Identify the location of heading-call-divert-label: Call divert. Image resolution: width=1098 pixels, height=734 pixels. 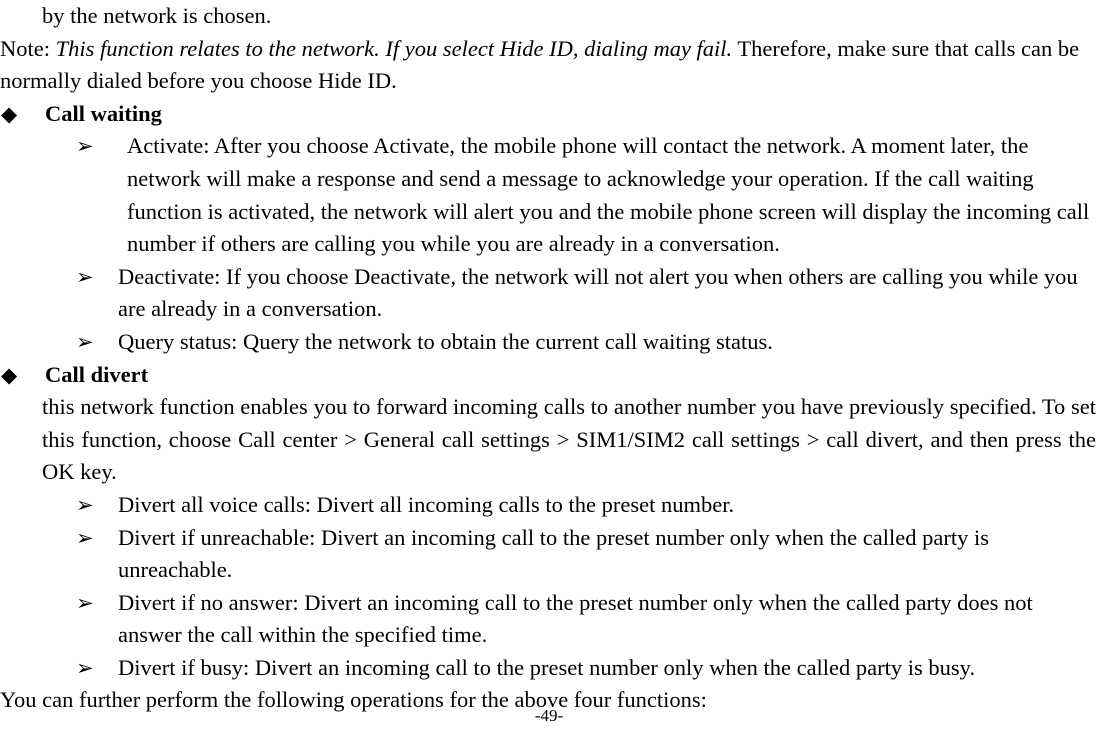
(97, 374).